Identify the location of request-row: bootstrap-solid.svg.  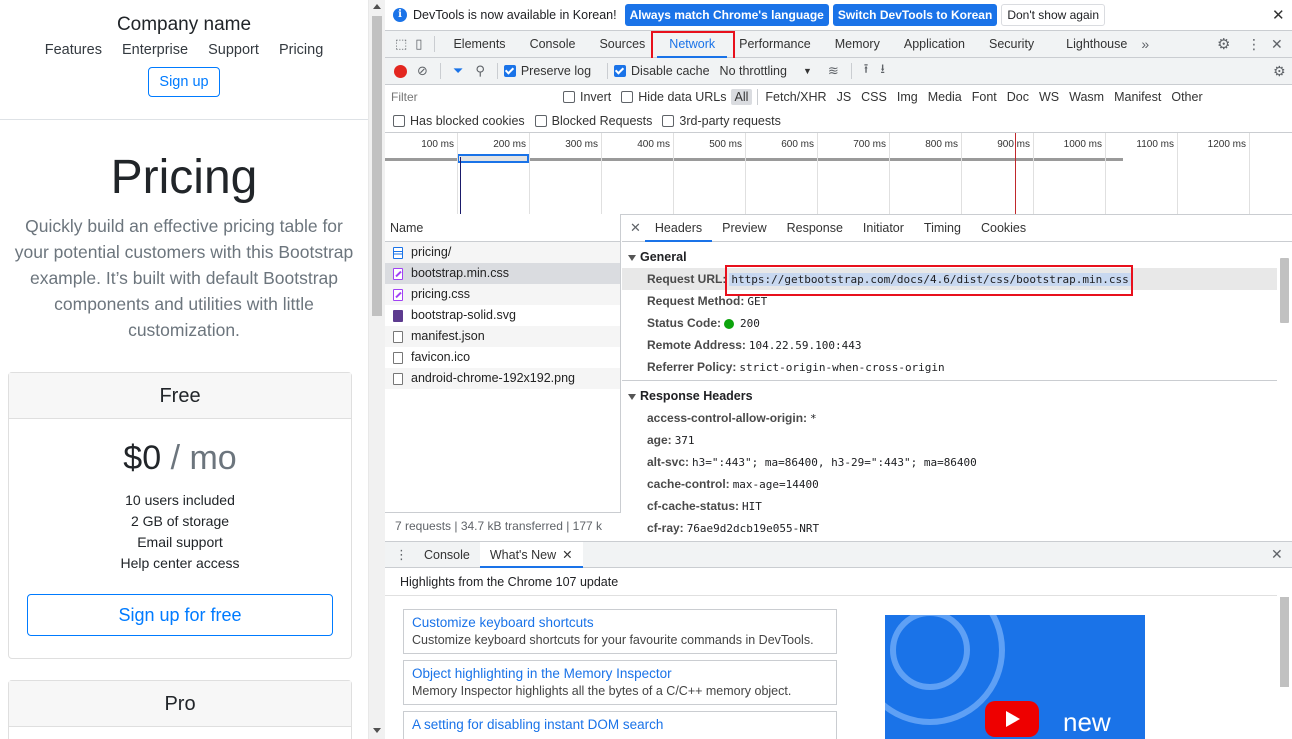
(502, 315).